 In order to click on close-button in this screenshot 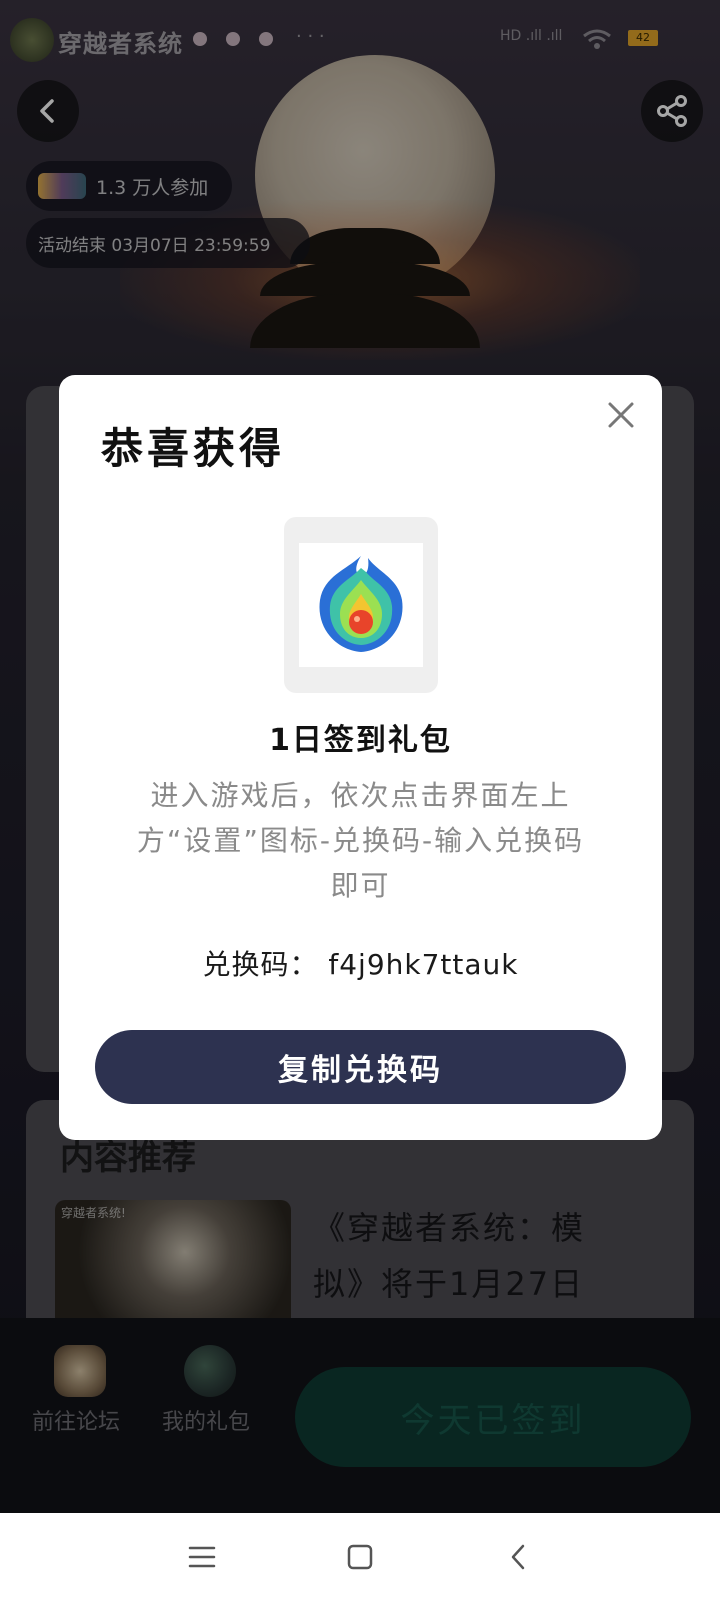, I will do `click(621, 415)`.